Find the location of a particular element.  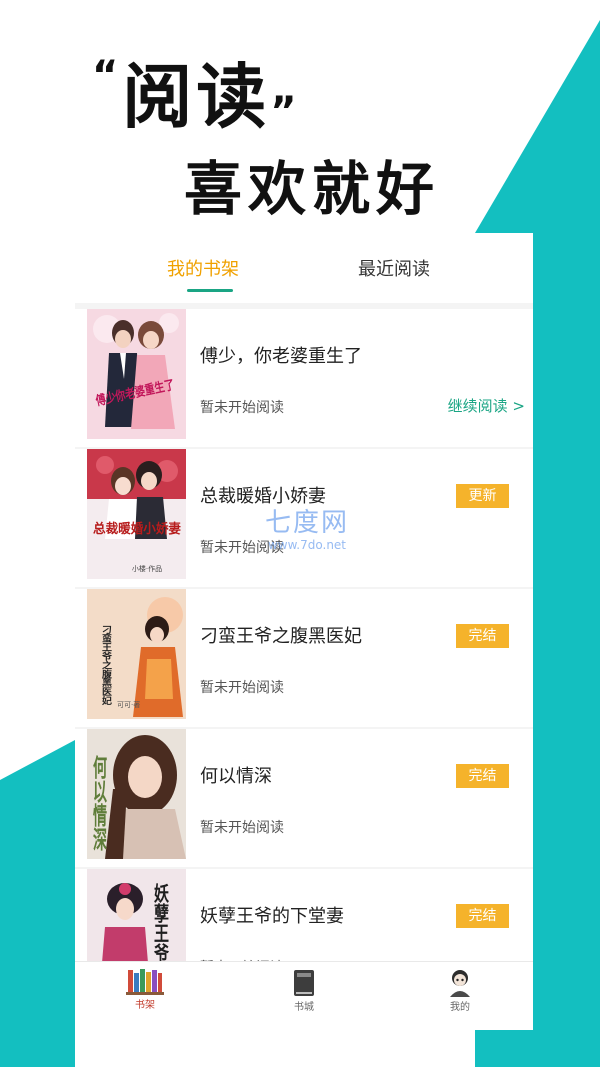

cover-author-text: 小楼·作品 is located at coordinates (147, 568).